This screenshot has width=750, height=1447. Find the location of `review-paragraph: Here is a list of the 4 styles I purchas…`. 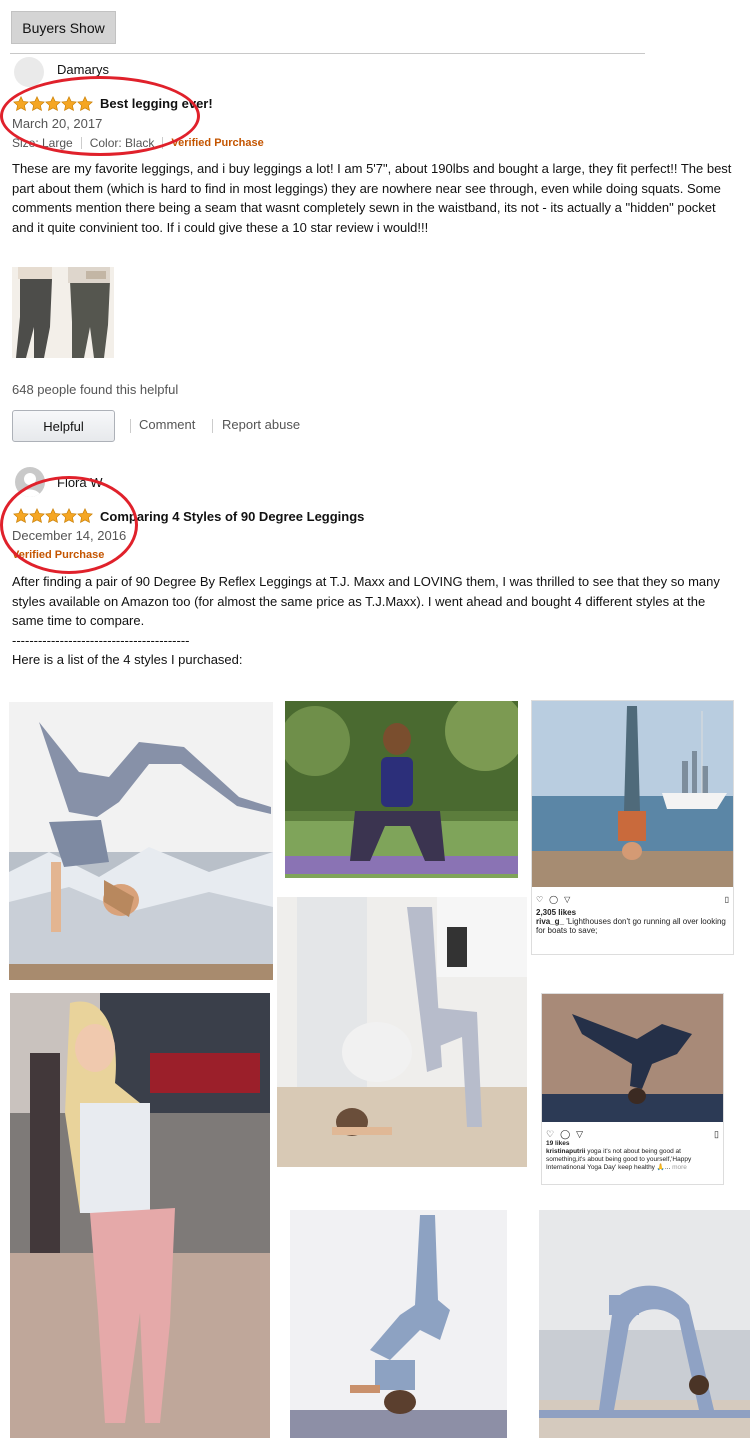

review-paragraph: Here is a list of the 4 styles I purchas… is located at coordinates (127, 659).